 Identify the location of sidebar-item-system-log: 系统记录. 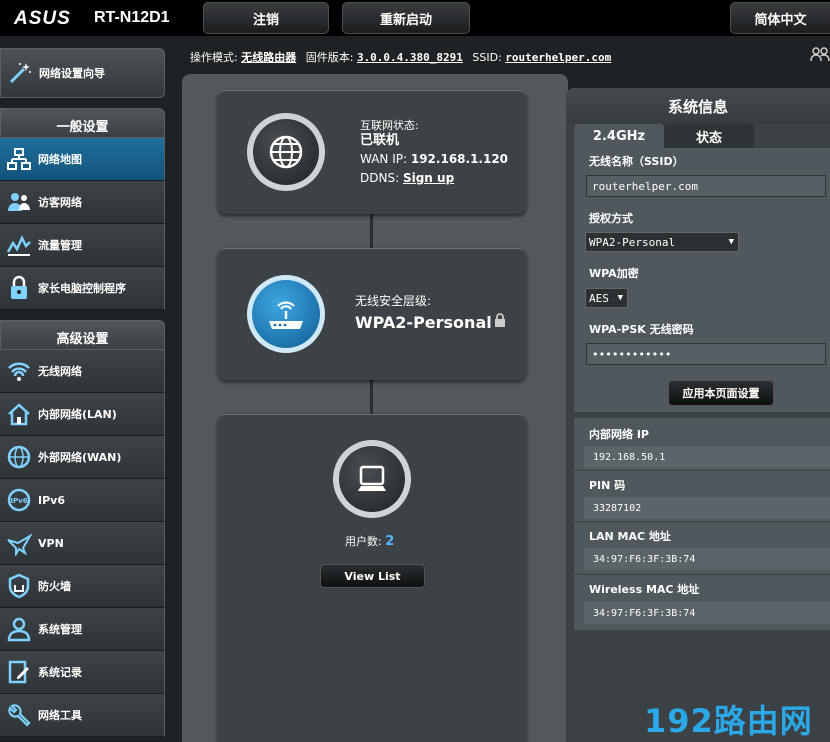
(82, 672).